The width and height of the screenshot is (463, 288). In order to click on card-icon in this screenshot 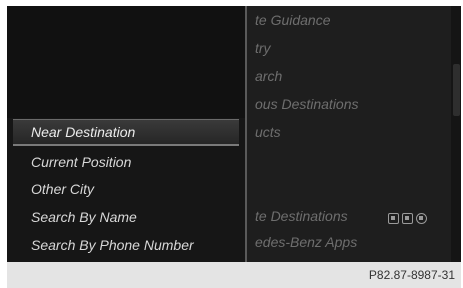, I will do `click(407, 218)`.